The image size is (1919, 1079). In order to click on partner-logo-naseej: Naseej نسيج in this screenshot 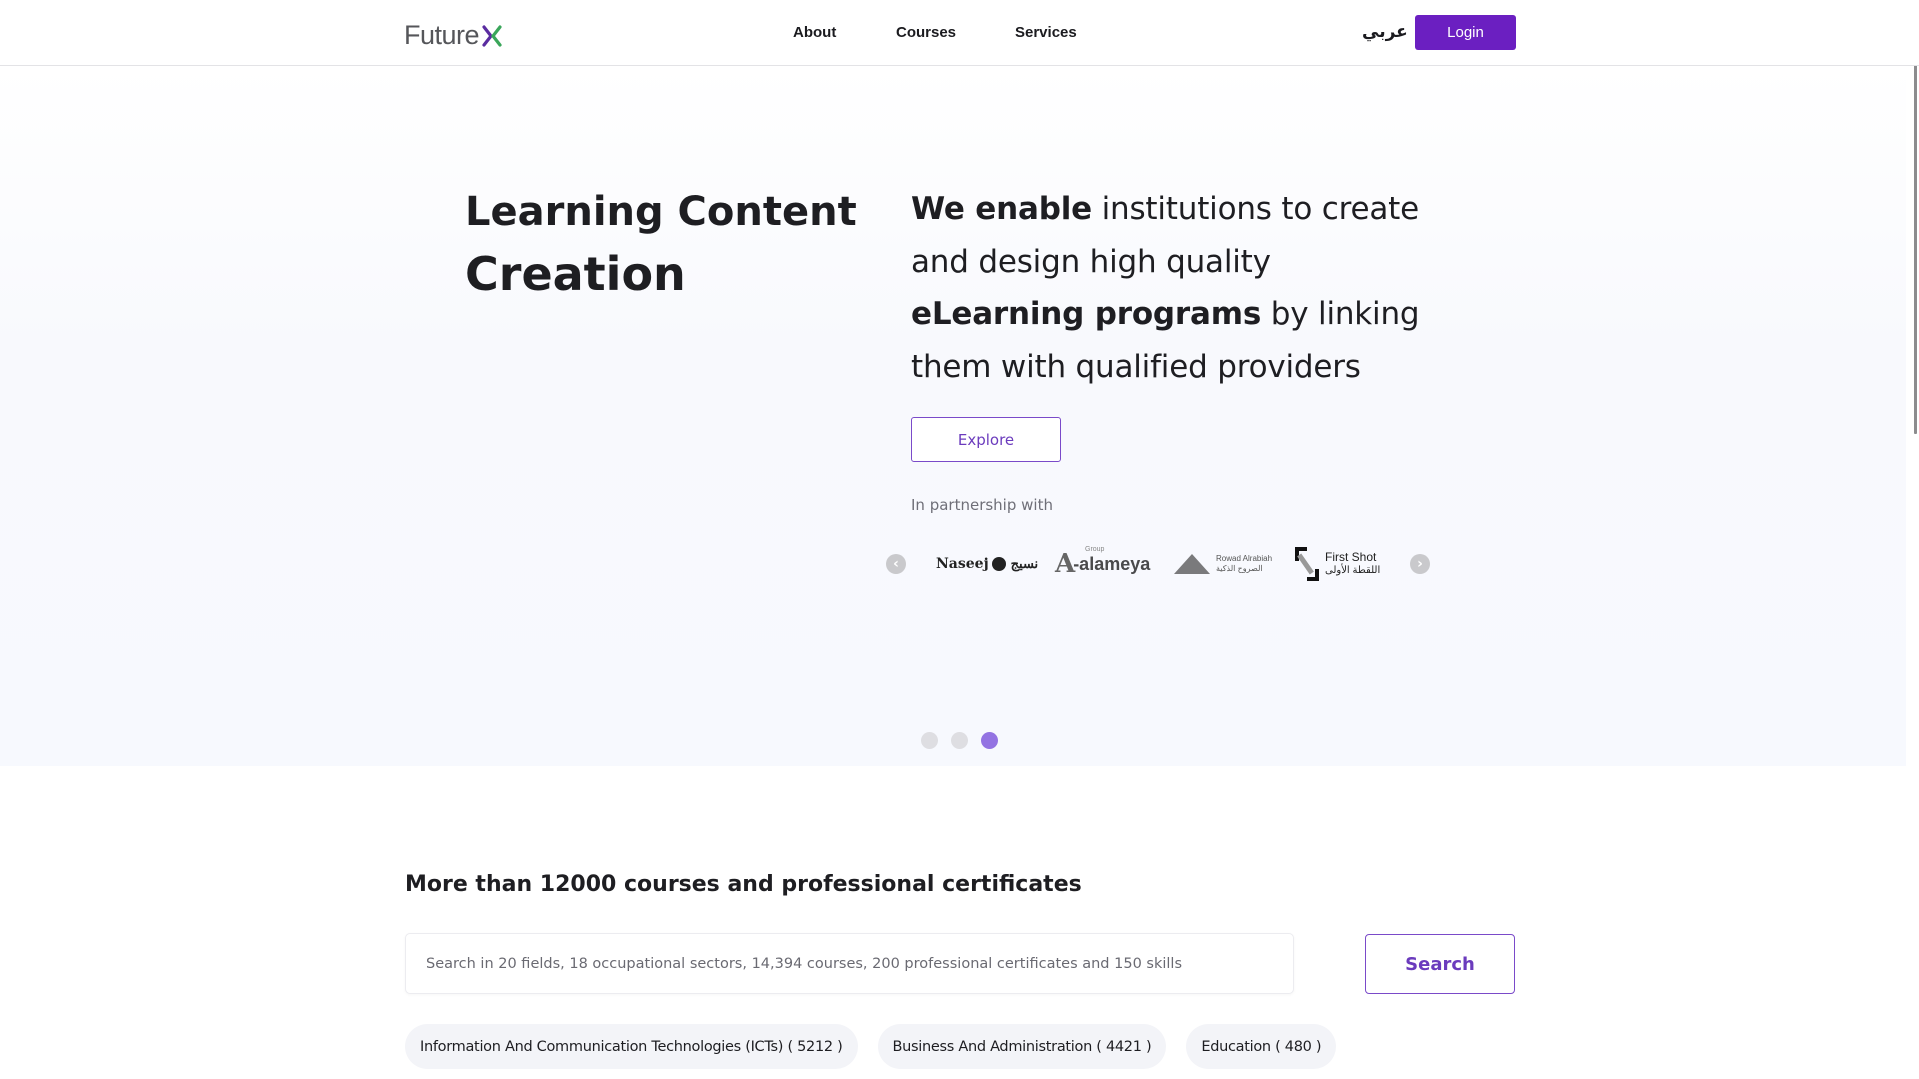, I will do `click(987, 564)`.